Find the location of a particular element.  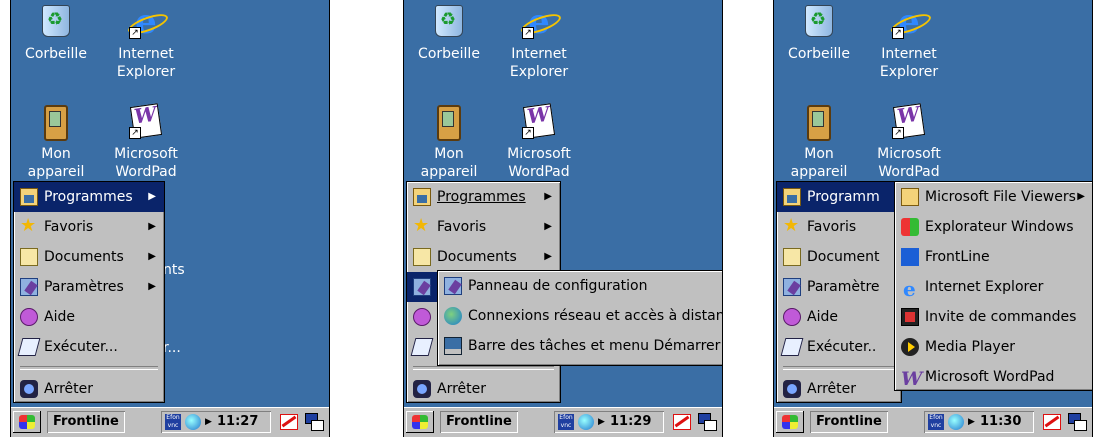

clock: 11:27 is located at coordinates (237, 422).